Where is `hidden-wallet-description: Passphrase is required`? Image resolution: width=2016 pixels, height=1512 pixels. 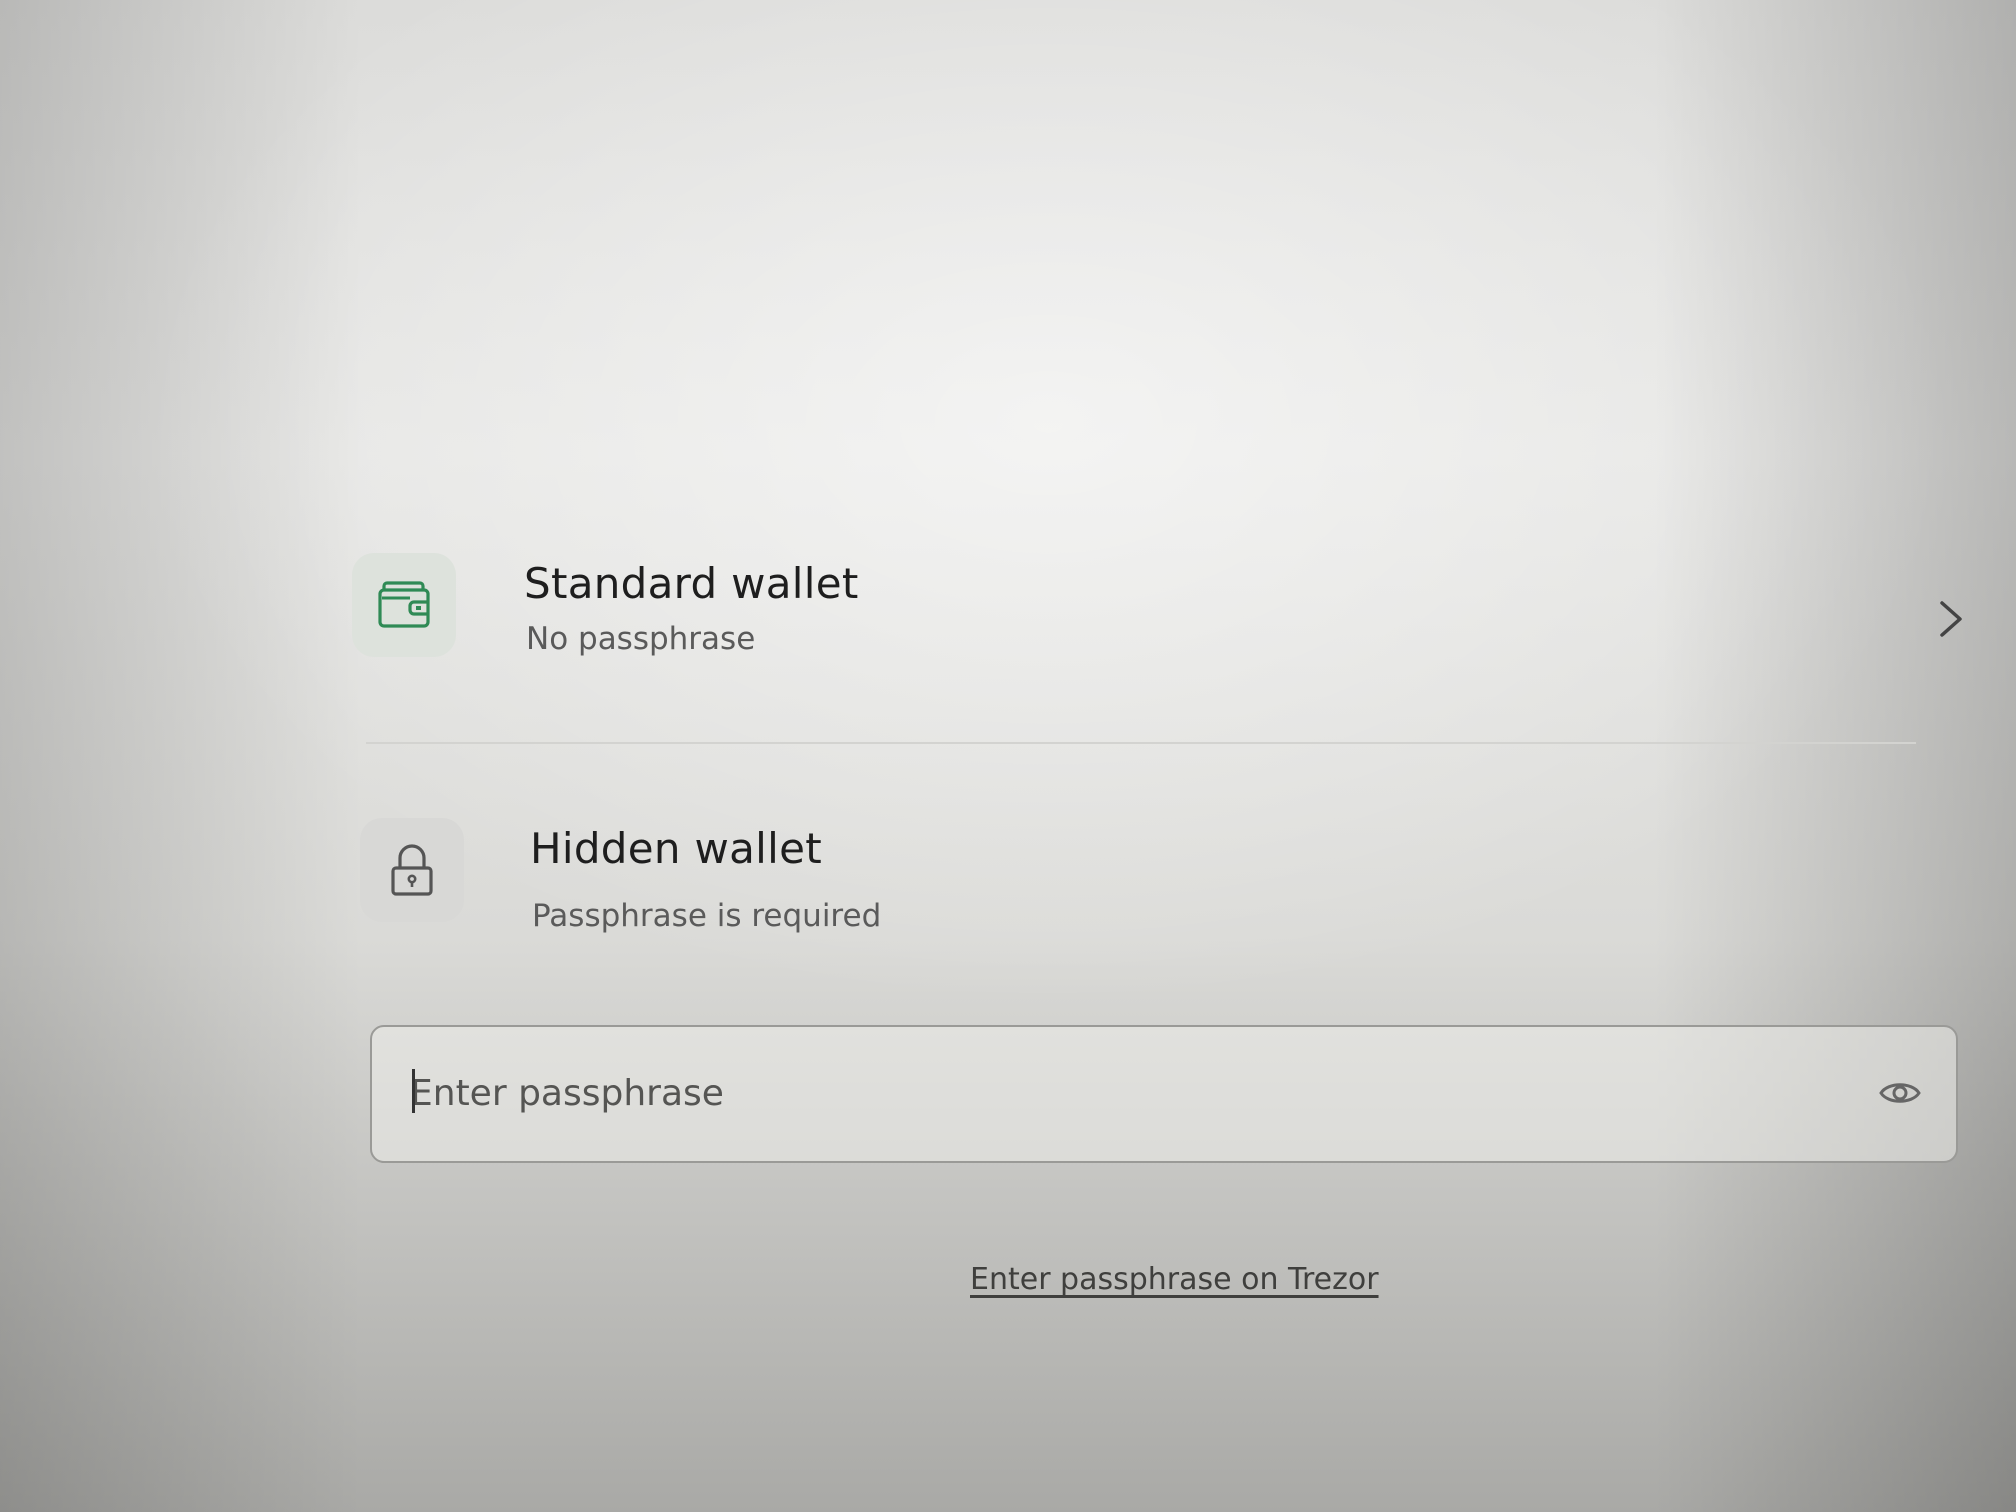
hidden-wallet-description: Passphrase is required is located at coordinates (707, 916).